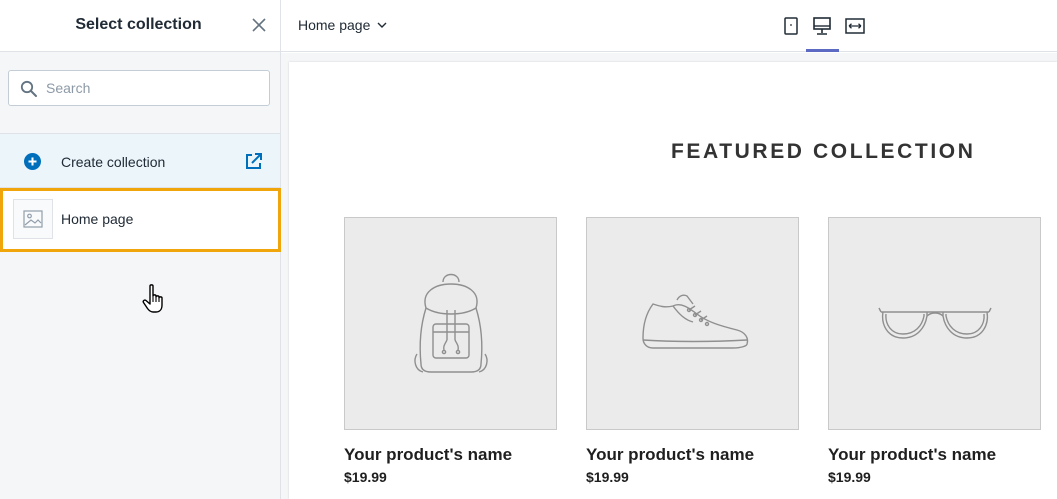 The height and width of the screenshot is (499, 1057). Describe the element at coordinates (259, 25) in the screenshot. I see `close-icon` at that location.